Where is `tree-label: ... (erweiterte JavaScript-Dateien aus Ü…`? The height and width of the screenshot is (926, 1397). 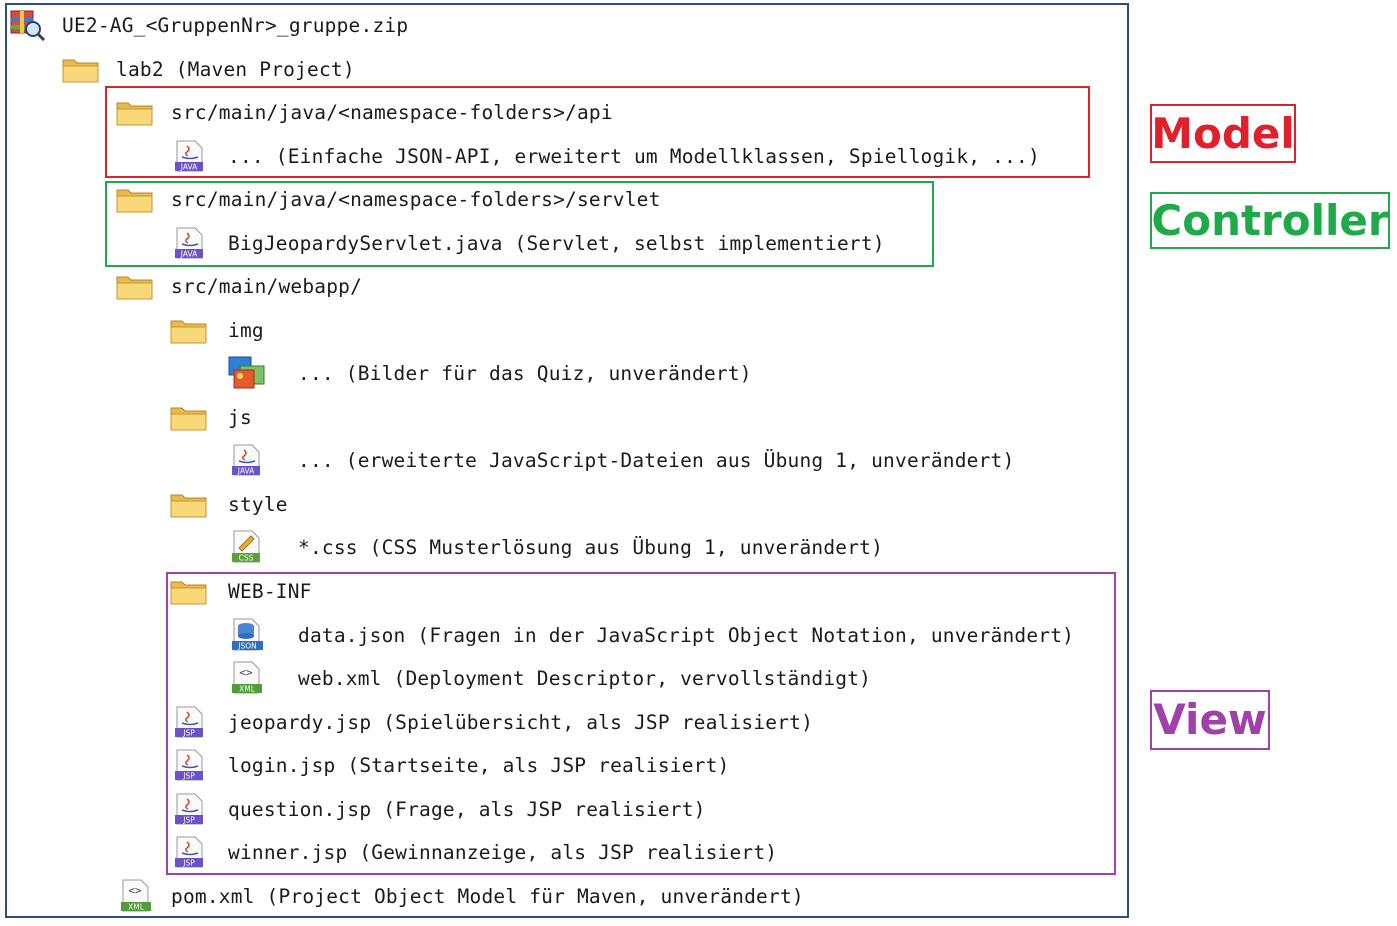 tree-label: ... (erweiterte JavaScript-Dateien aus Ü… is located at coordinates (656, 460).